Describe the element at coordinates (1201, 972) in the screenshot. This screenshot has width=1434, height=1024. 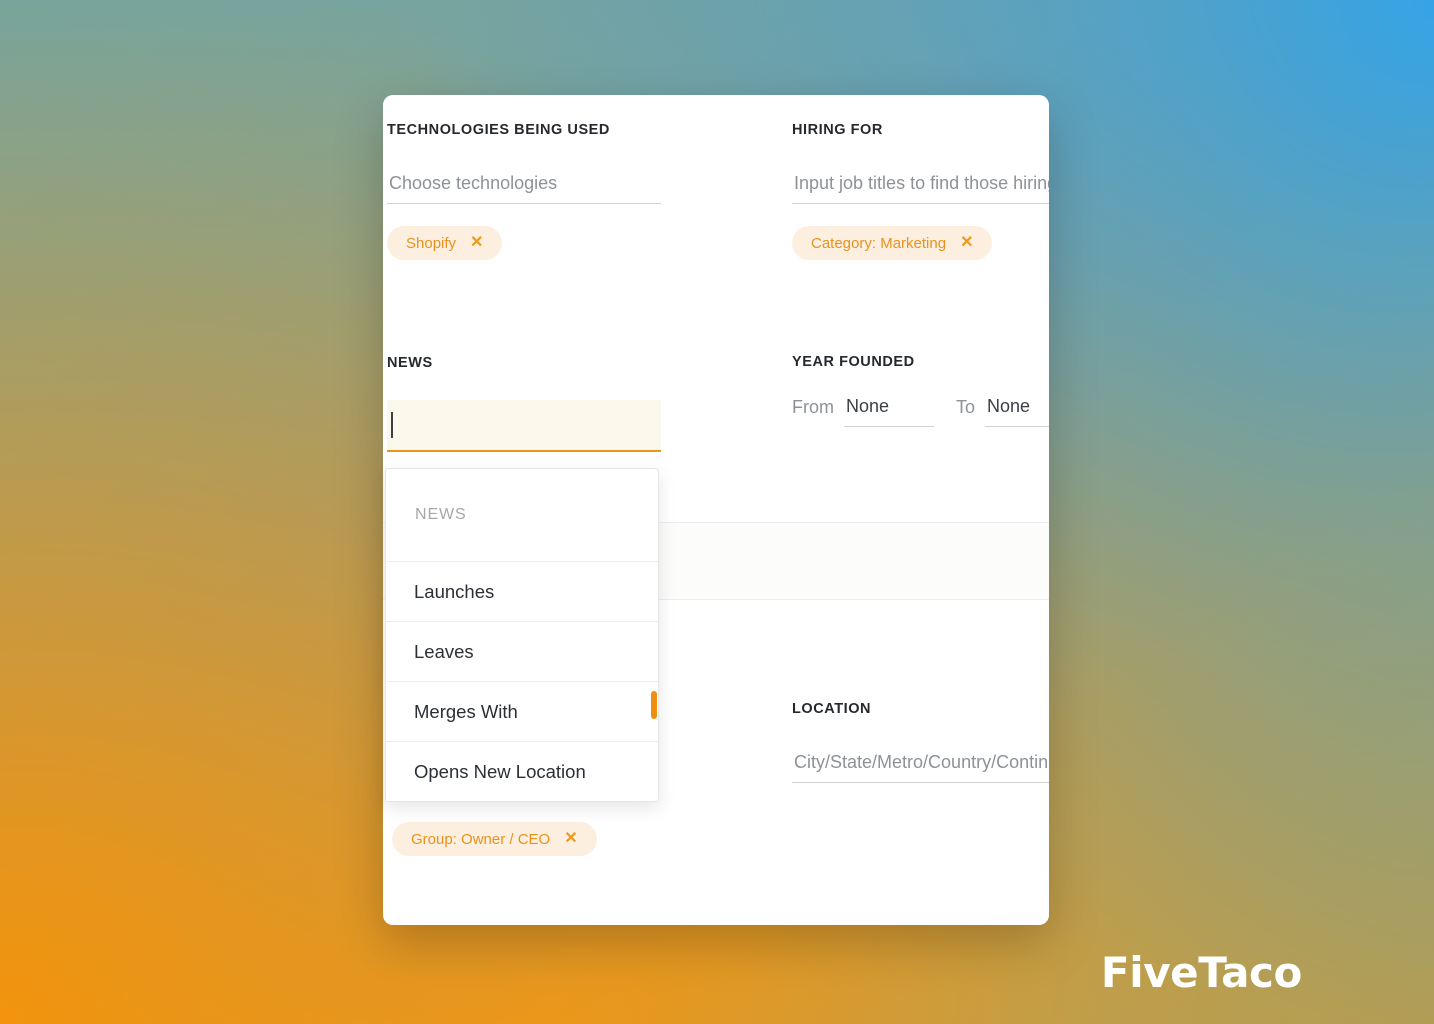
I see `fivetaco-logo: FiveTaco` at that location.